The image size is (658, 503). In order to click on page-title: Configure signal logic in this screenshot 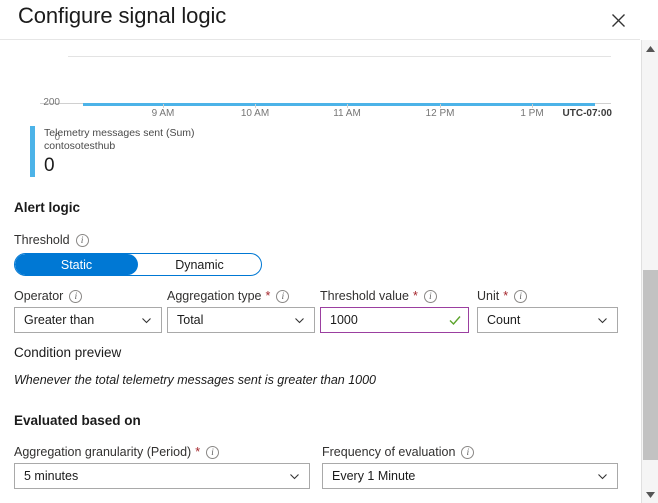, I will do `click(122, 15)`.